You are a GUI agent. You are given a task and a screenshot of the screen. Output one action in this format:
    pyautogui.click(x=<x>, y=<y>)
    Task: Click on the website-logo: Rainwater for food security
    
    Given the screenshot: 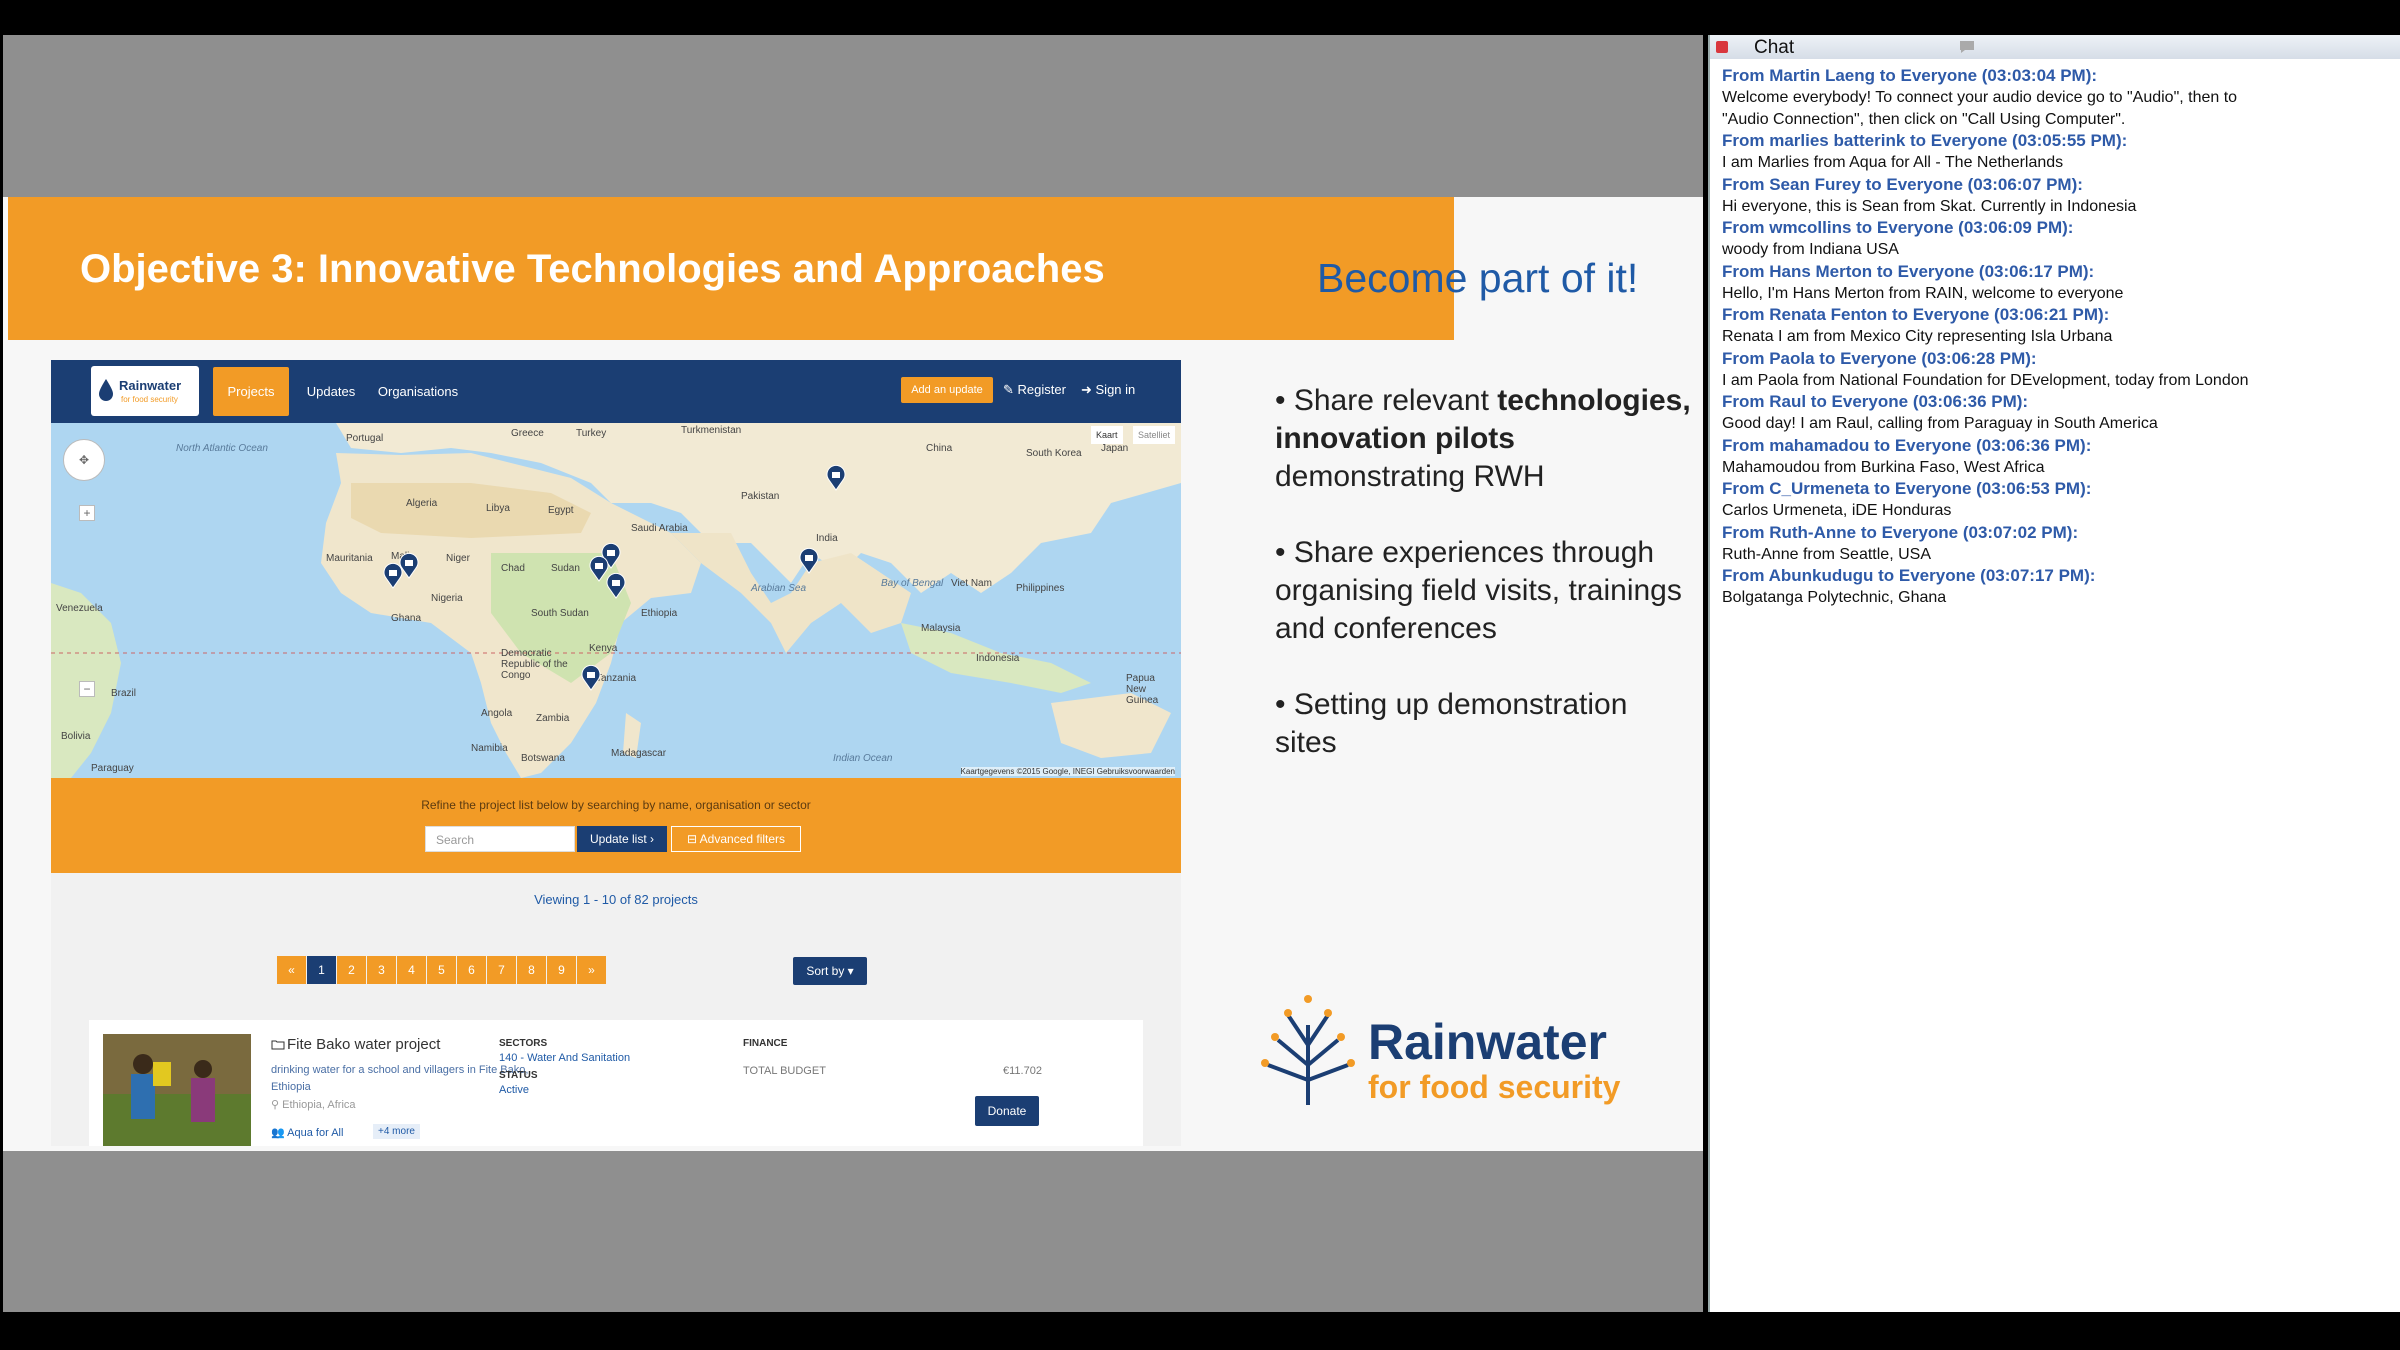 What is the action you would take?
    pyautogui.click(x=145, y=391)
    